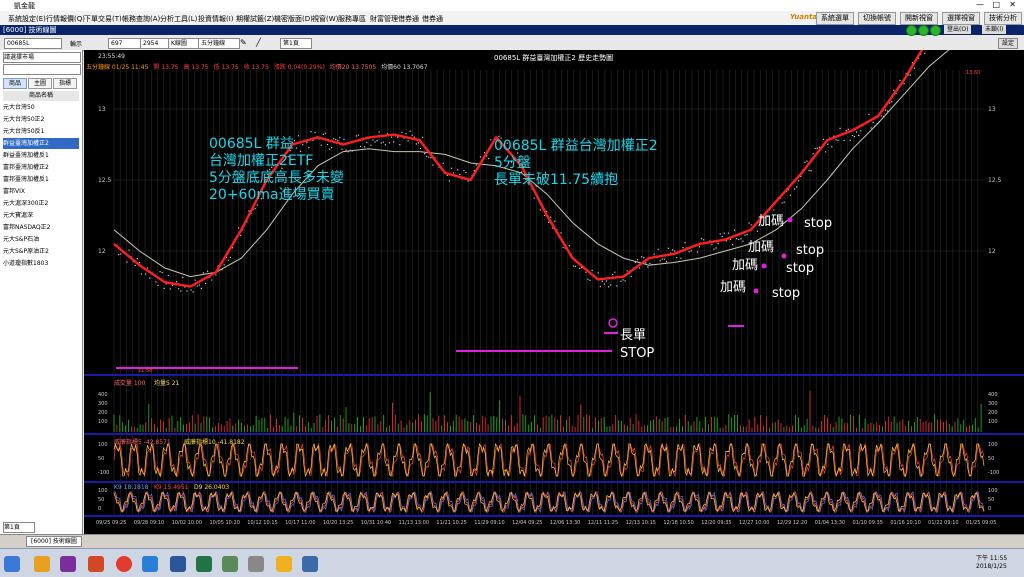 The height and width of the screenshot is (577, 1024). What do you see at coordinates (41, 179) in the screenshot?
I see `product-item: 富邦臺灣加權反1` at bounding box center [41, 179].